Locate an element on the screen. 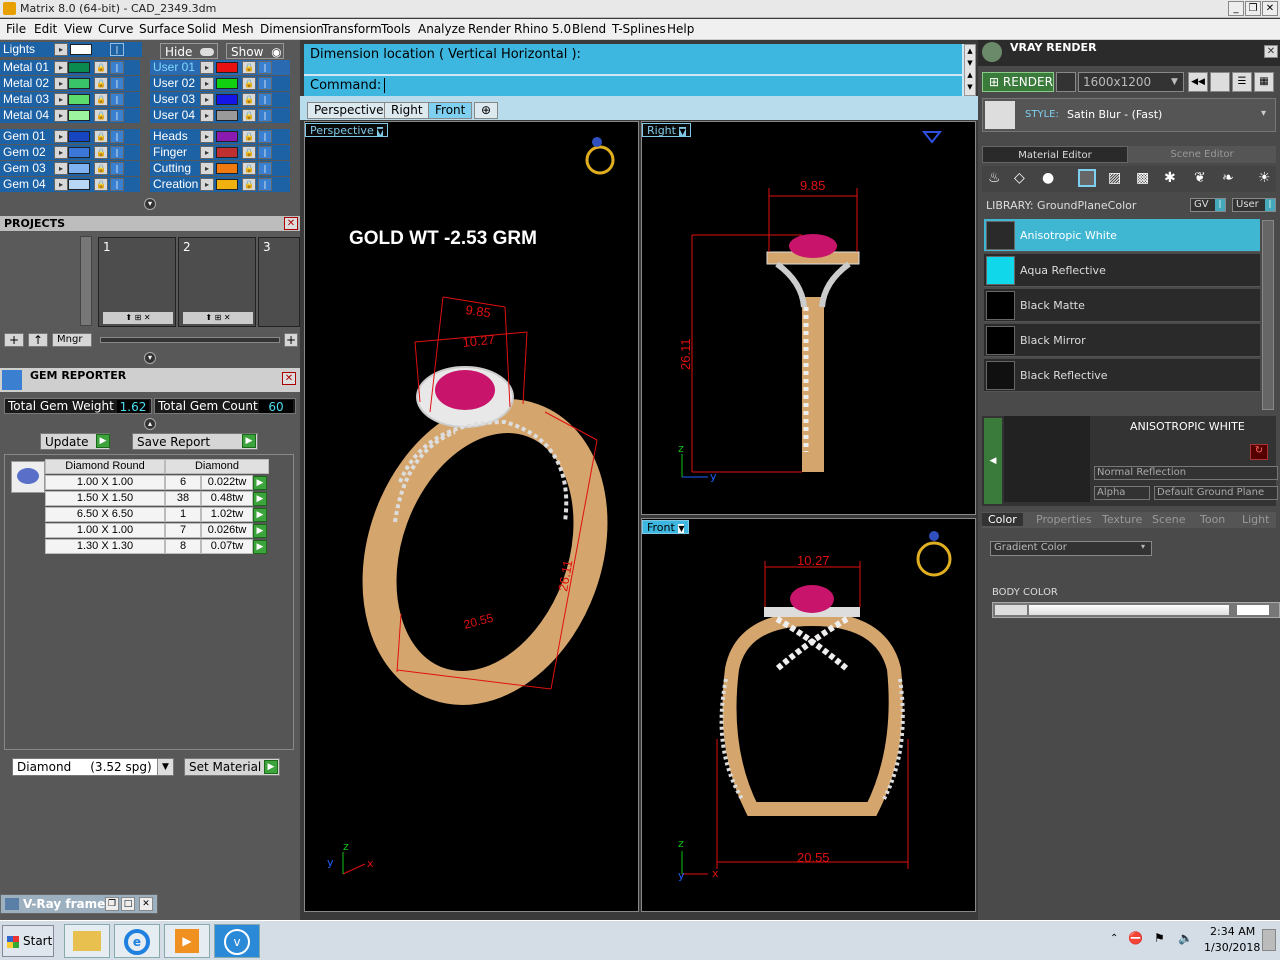  lights-swatch is located at coordinates (81, 49).